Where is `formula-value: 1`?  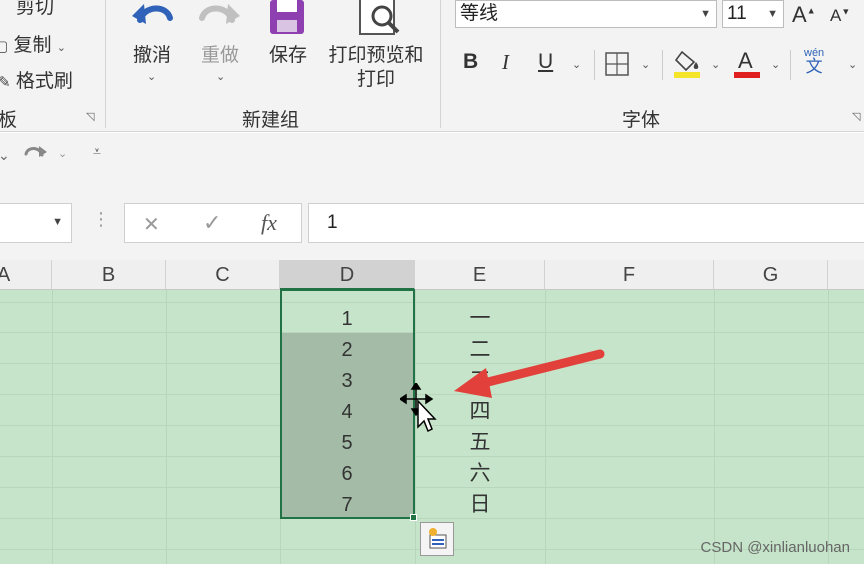
formula-value: 1 is located at coordinates (332, 222).